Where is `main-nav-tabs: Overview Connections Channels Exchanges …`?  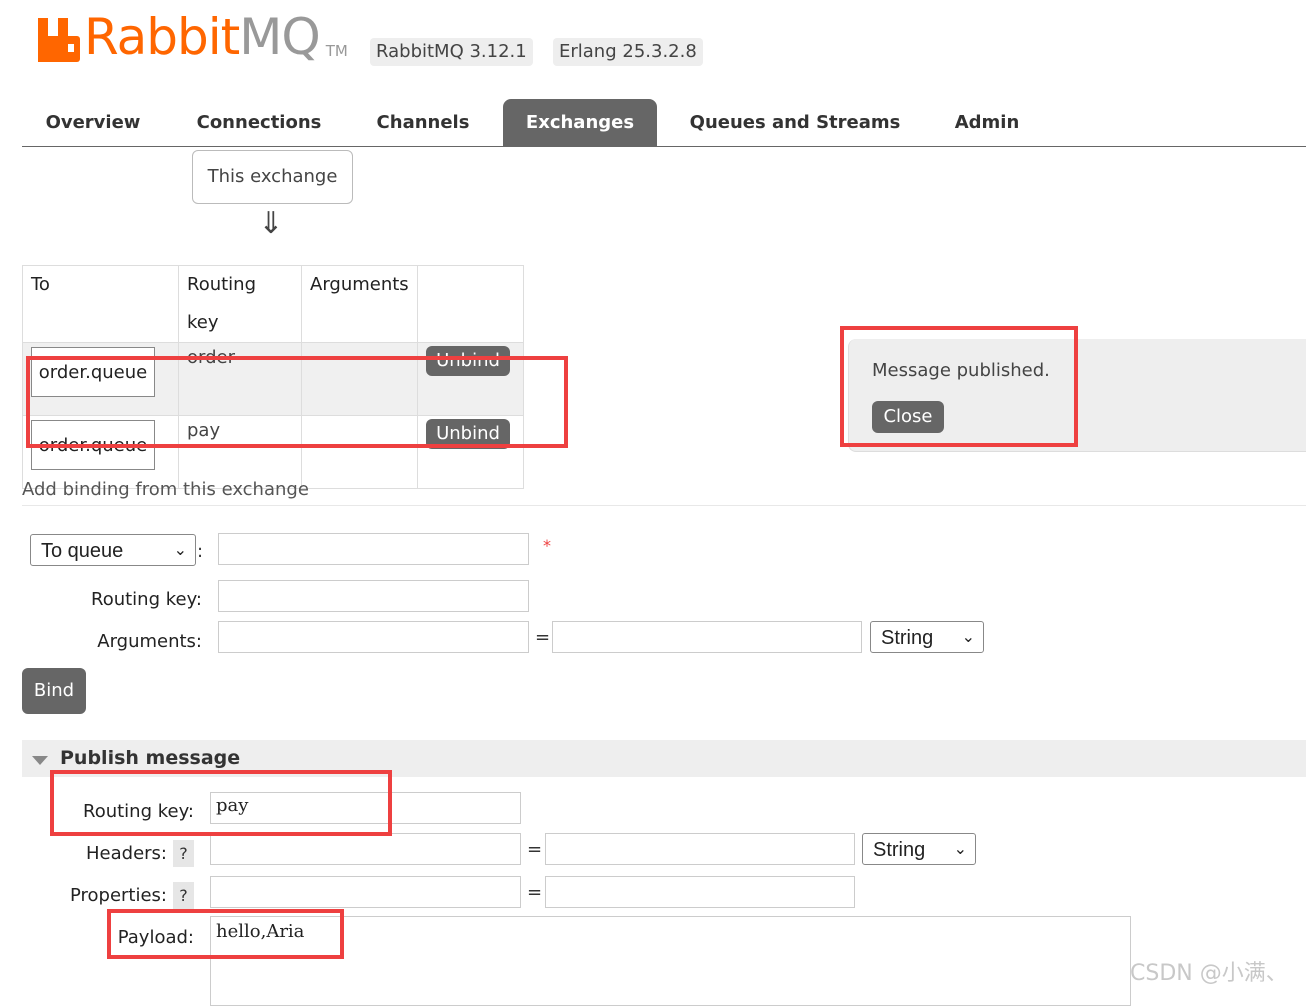
main-nav-tabs: Overview Connections Channels Exchanges … is located at coordinates (664, 123).